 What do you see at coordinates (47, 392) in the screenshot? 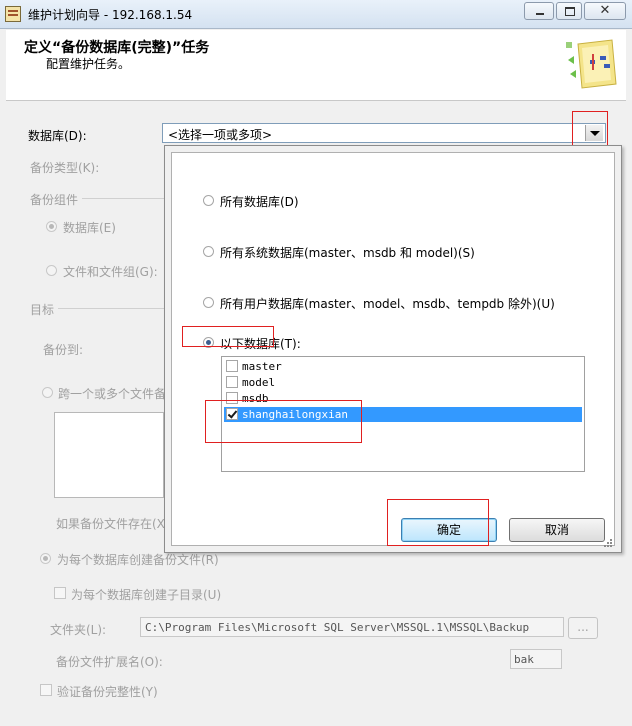
I see `span-files-radio` at bounding box center [47, 392].